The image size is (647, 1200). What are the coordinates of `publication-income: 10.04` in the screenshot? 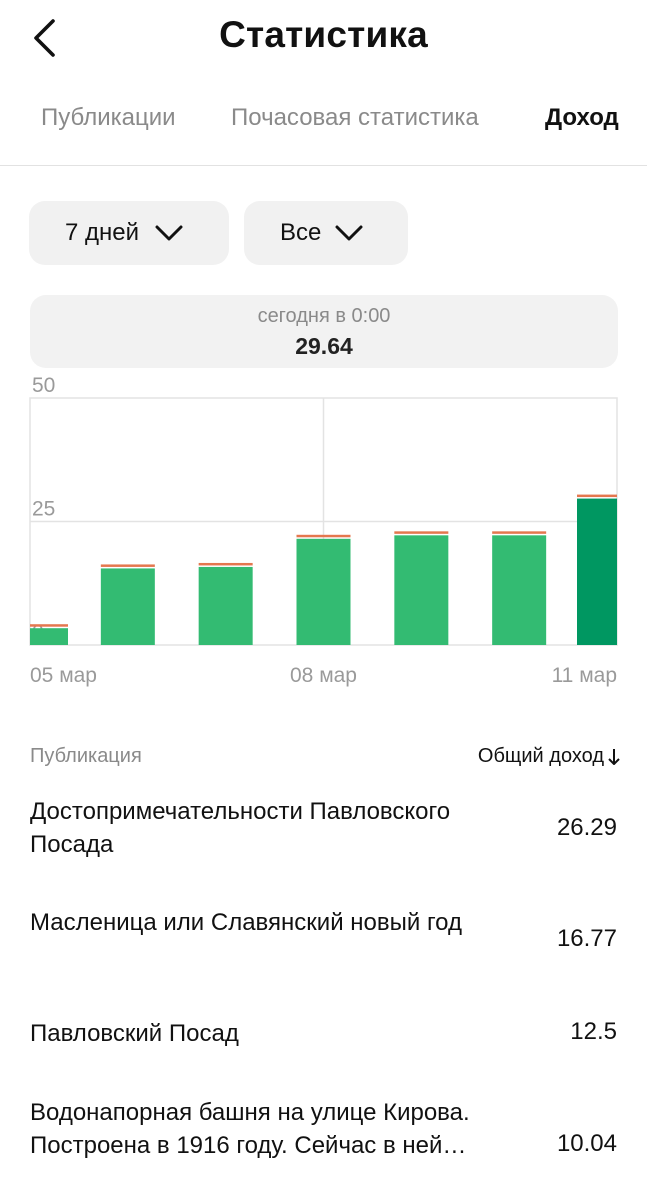 It's located at (586, 1143).